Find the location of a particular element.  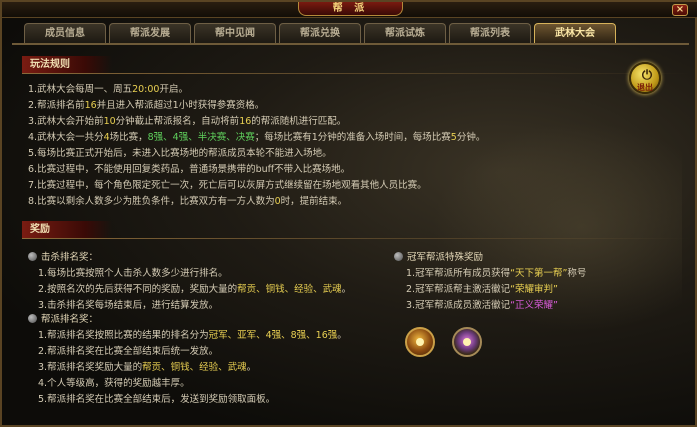

tab-guild-list: 帮派列表 is located at coordinates (490, 33).